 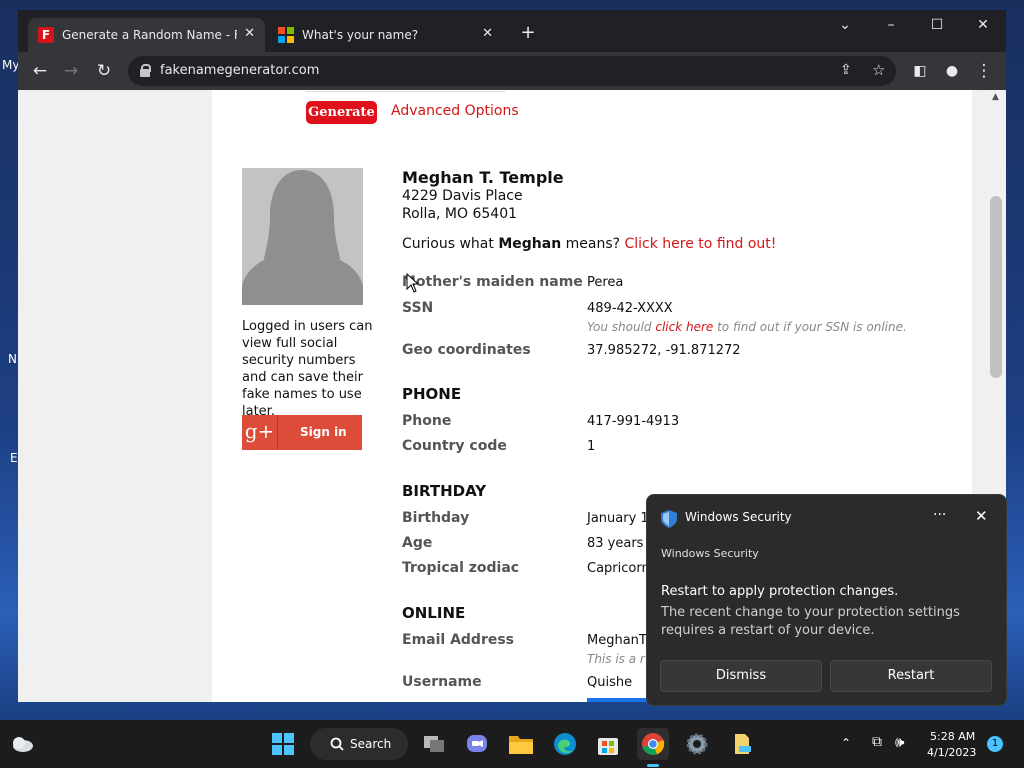 What do you see at coordinates (846, 743) in the screenshot?
I see `show-hidden-icons-icon: ⌃` at bounding box center [846, 743].